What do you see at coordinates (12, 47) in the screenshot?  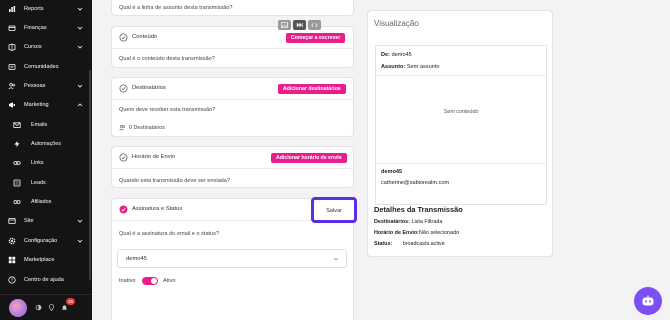 I see `courses-icon` at bounding box center [12, 47].